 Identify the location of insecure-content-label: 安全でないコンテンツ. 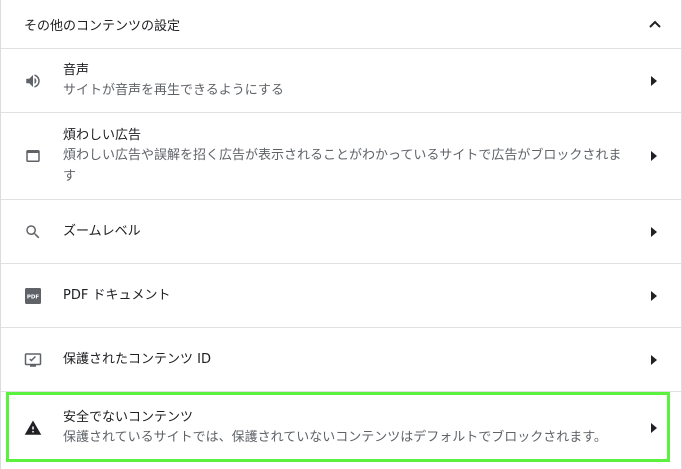
(128, 417).